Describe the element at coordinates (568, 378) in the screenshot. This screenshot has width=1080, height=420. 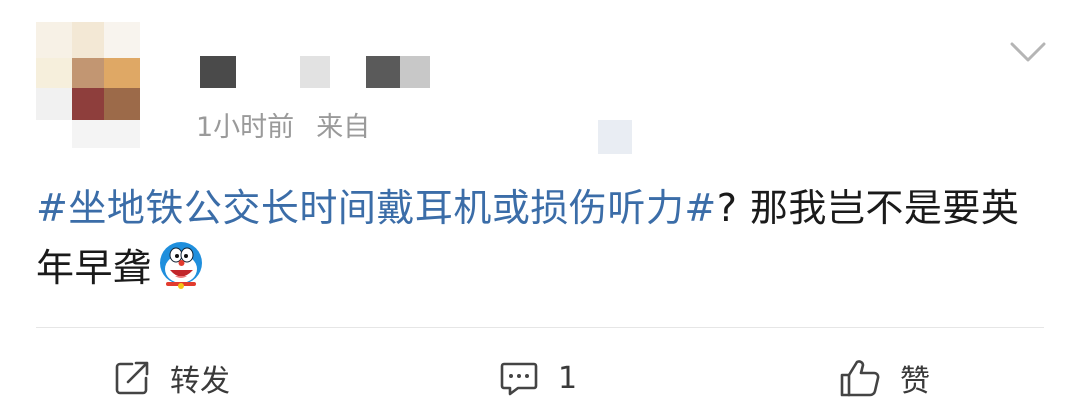
I see `comment-count: 1` at that location.